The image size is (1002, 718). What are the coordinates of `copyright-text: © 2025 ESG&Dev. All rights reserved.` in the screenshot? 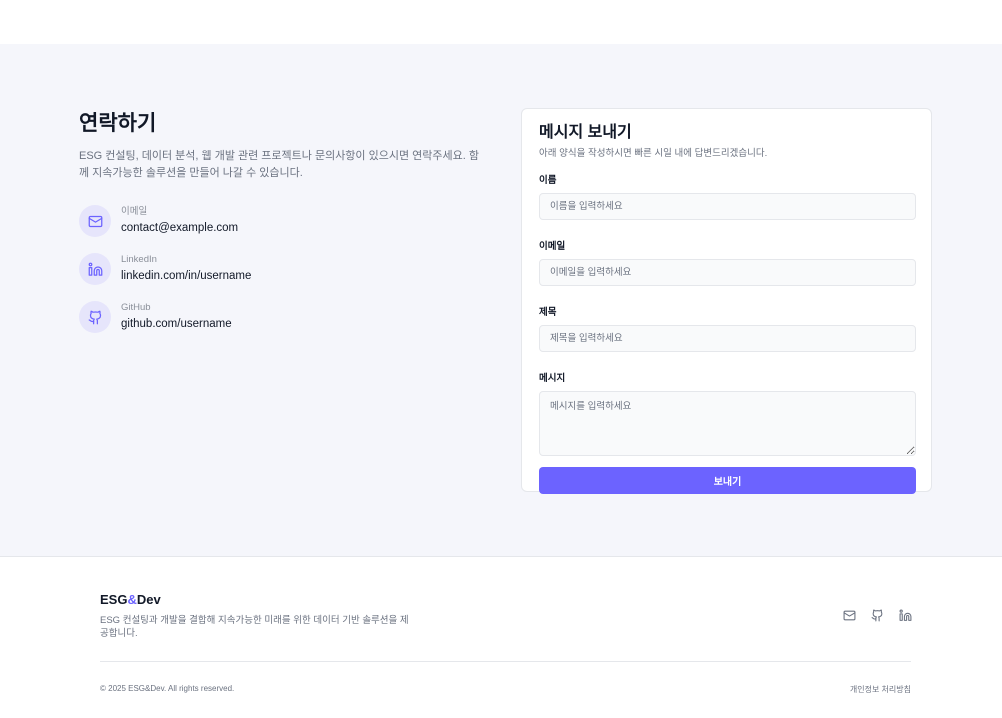 It's located at (167, 688).